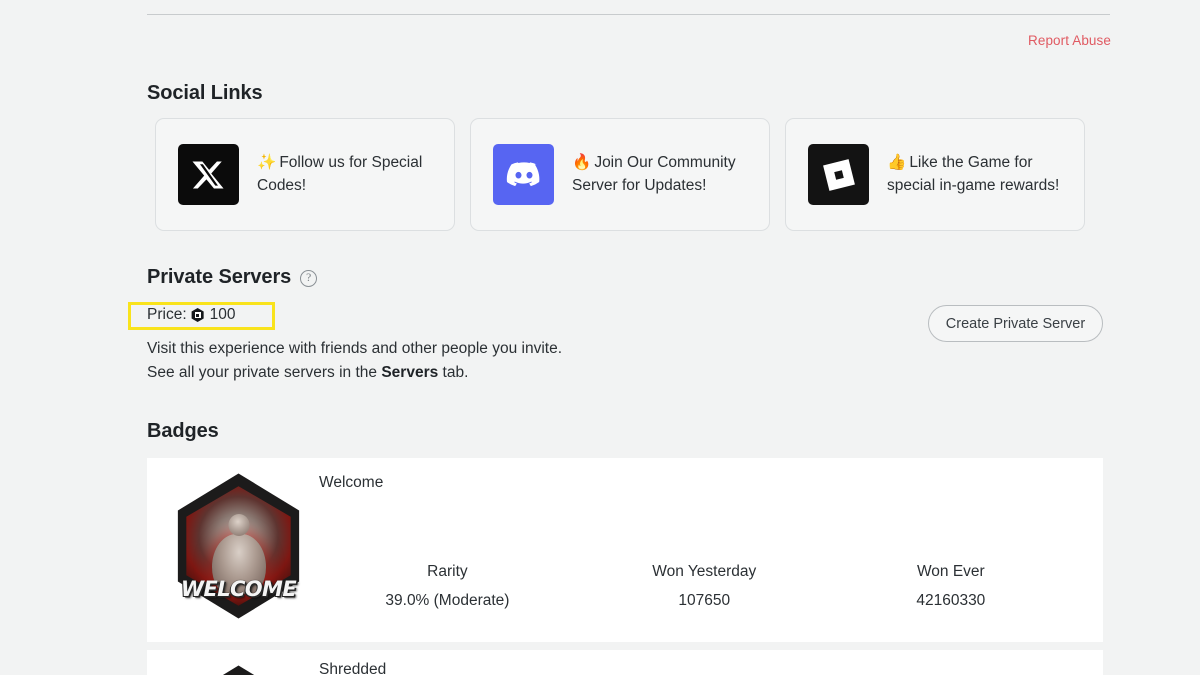 This screenshot has height=675, width=1200. I want to click on discord-icon, so click(523, 174).